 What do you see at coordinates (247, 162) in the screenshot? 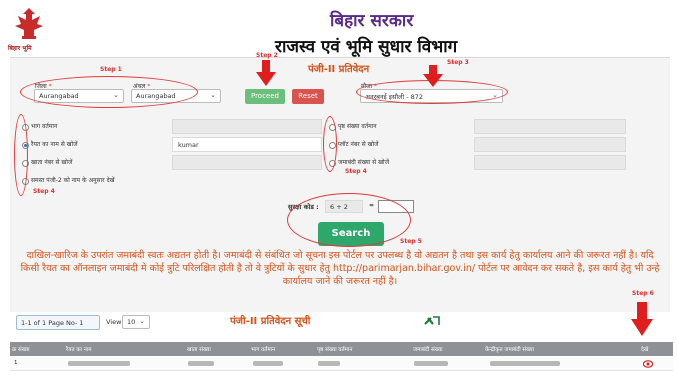
I see `khata-number-input` at bounding box center [247, 162].